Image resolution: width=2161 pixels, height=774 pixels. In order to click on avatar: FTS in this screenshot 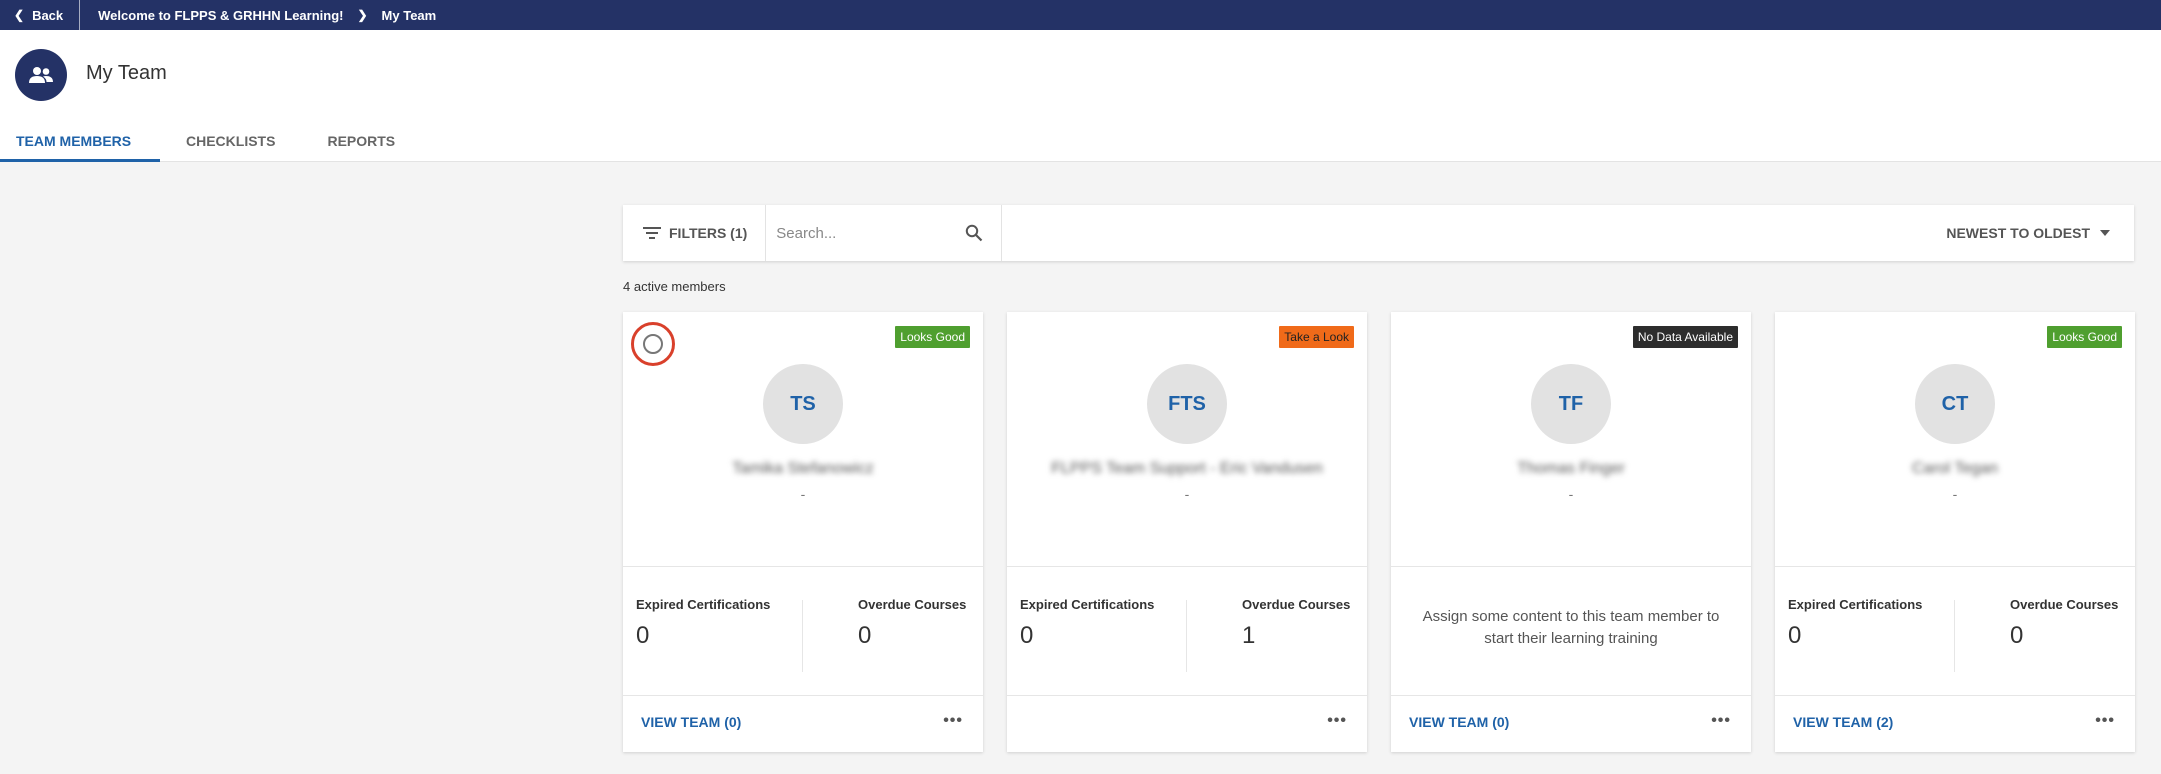, I will do `click(1187, 404)`.